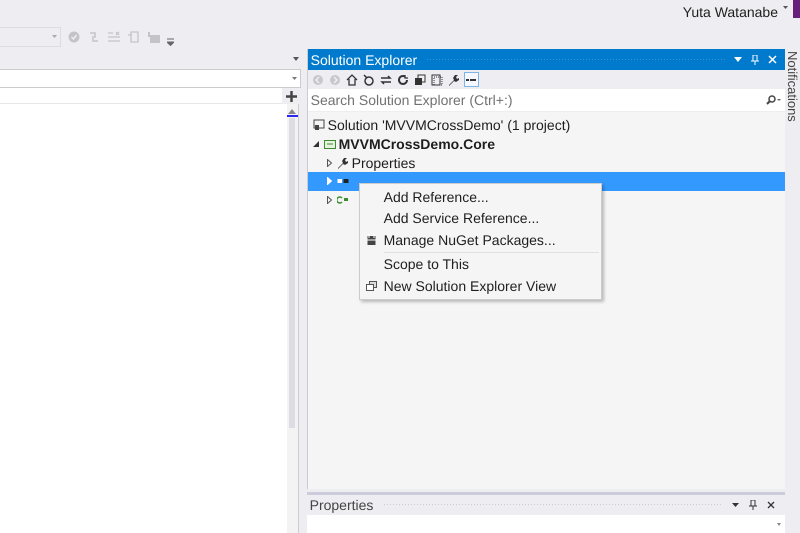 Image resolution: width=800 pixels, height=533 pixels. What do you see at coordinates (342, 505) in the screenshot?
I see `panel-title: Properties` at bounding box center [342, 505].